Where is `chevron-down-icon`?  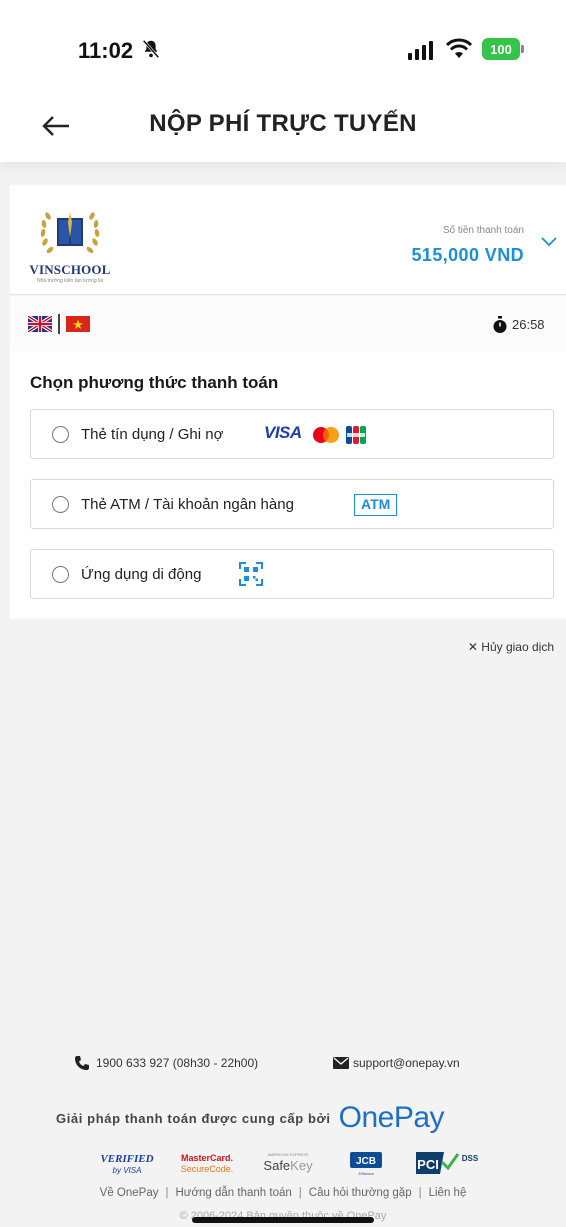
chevron-down-icon is located at coordinates (549, 242).